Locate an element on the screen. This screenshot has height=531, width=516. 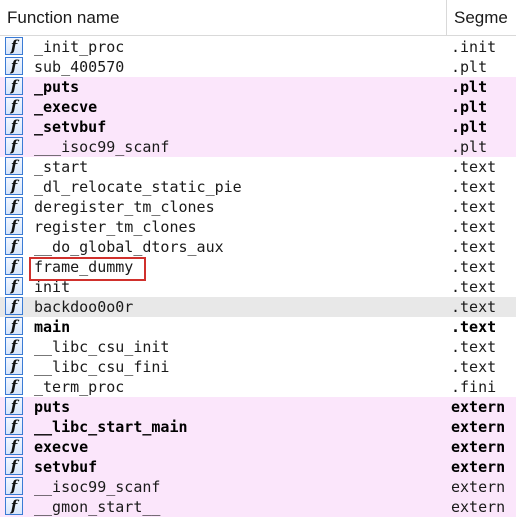
function-name: _puts is located at coordinates (57, 87).